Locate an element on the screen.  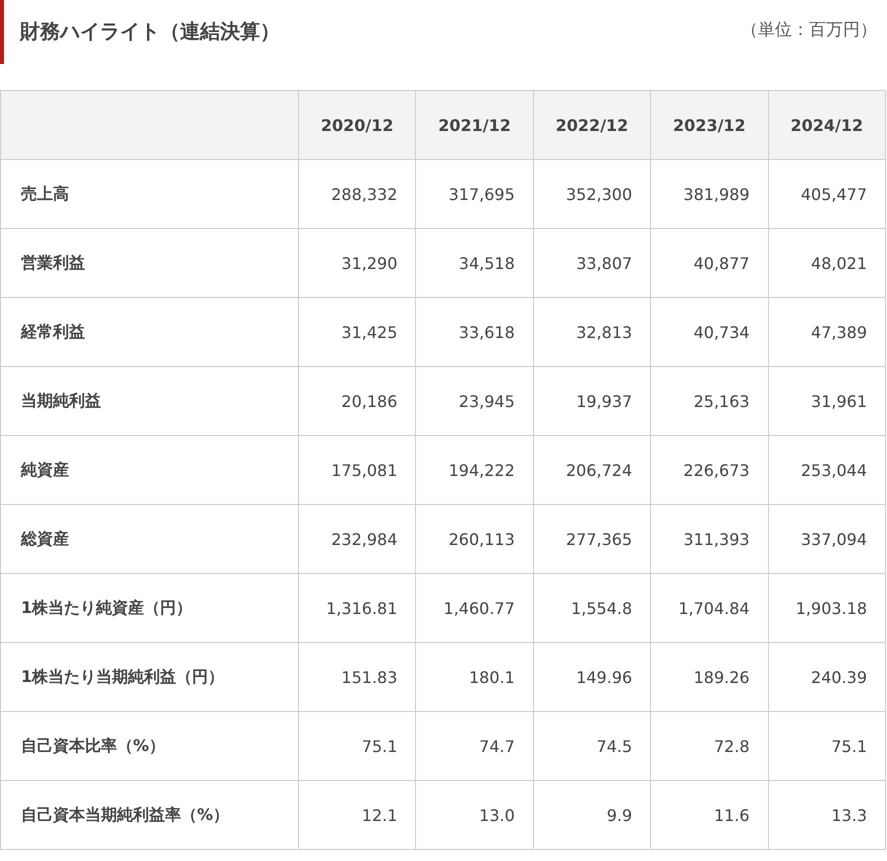
table-cell: 13.0 is located at coordinates (475, 815).